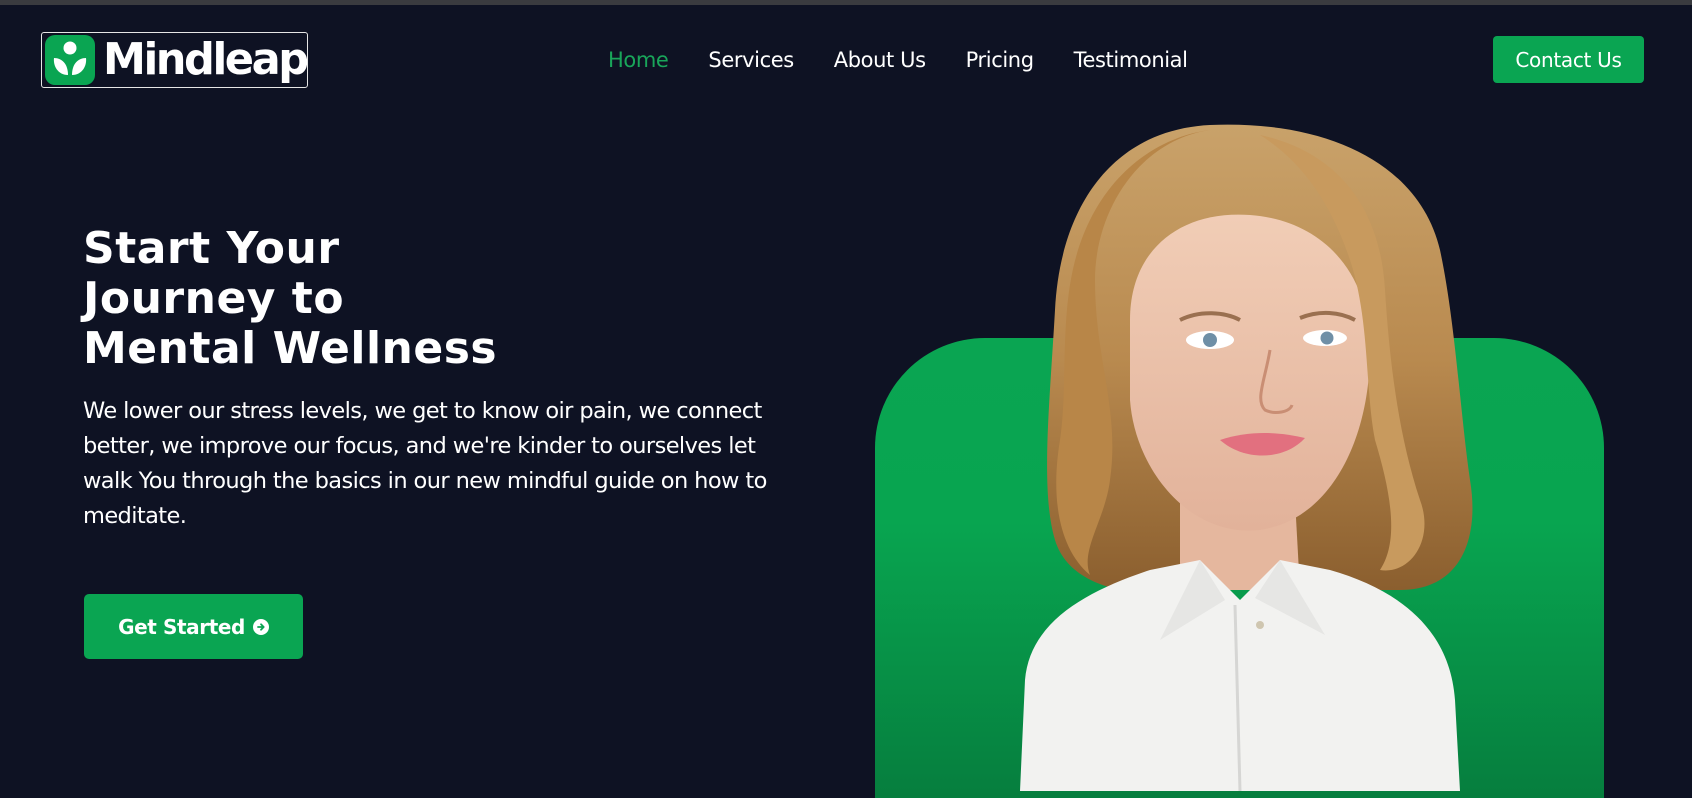 Image resolution: width=1692 pixels, height=798 pixels. I want to click on hero-title-line: Journey to, so click(214, 298).